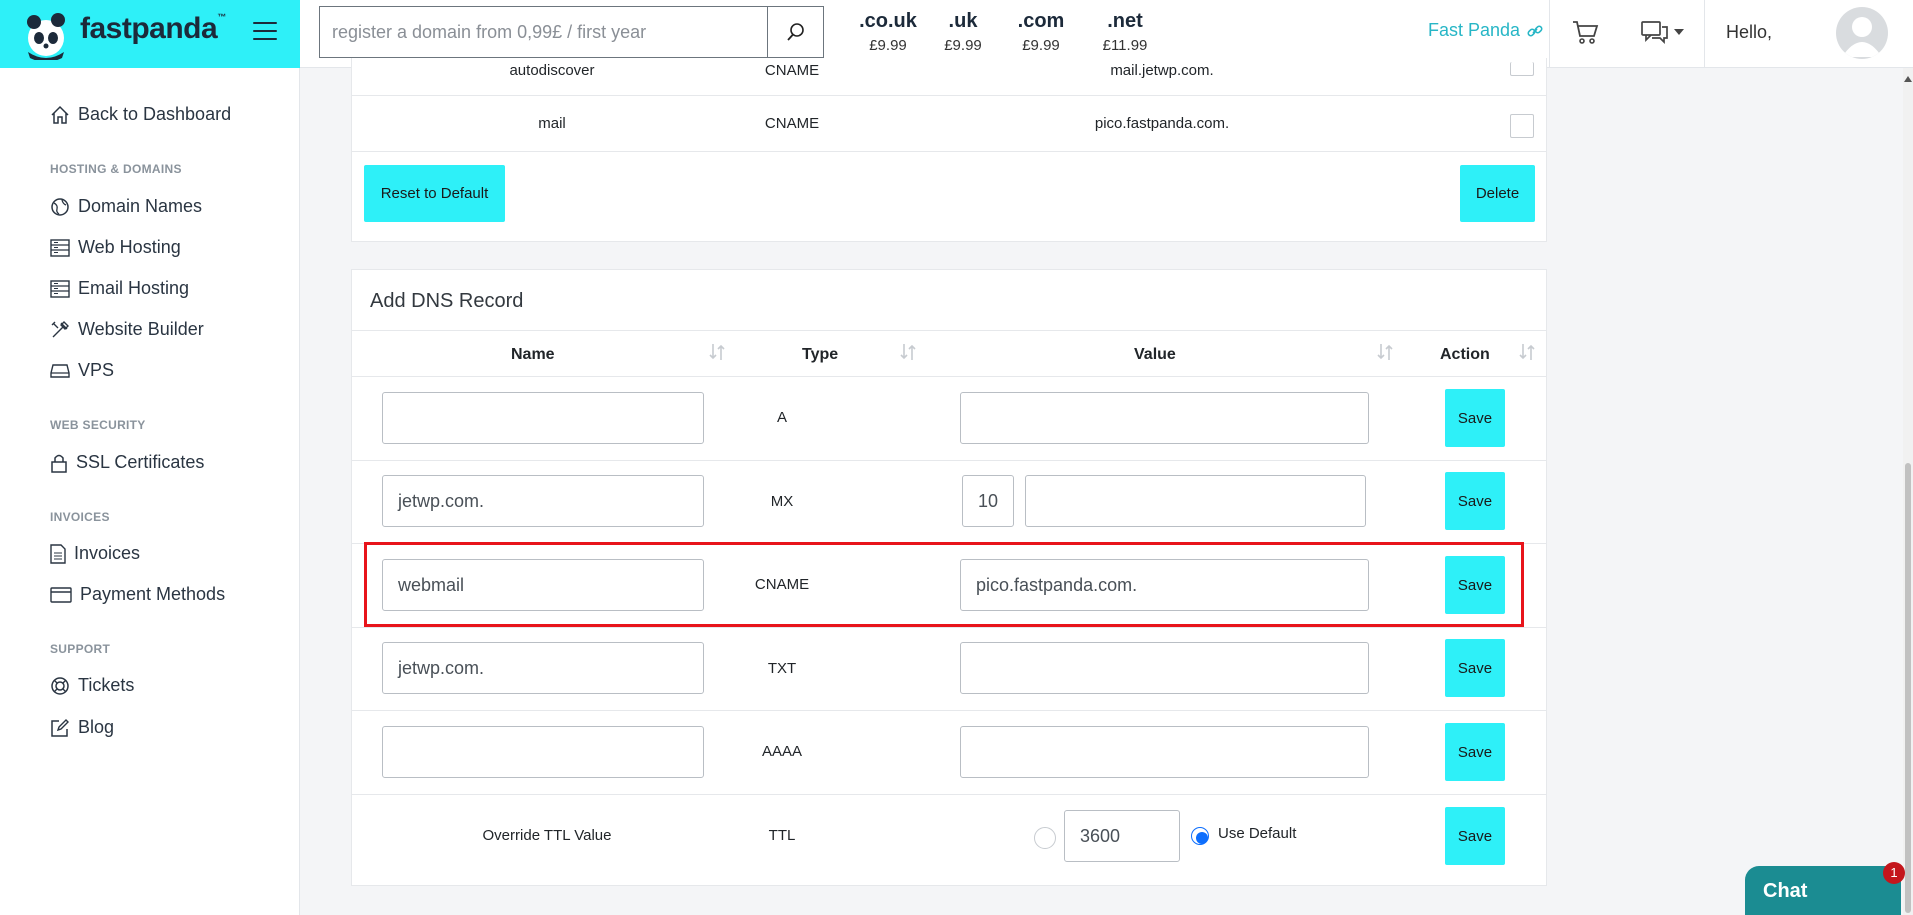  I want to click on sidebar-item-label: VPS, so click(96, 370).